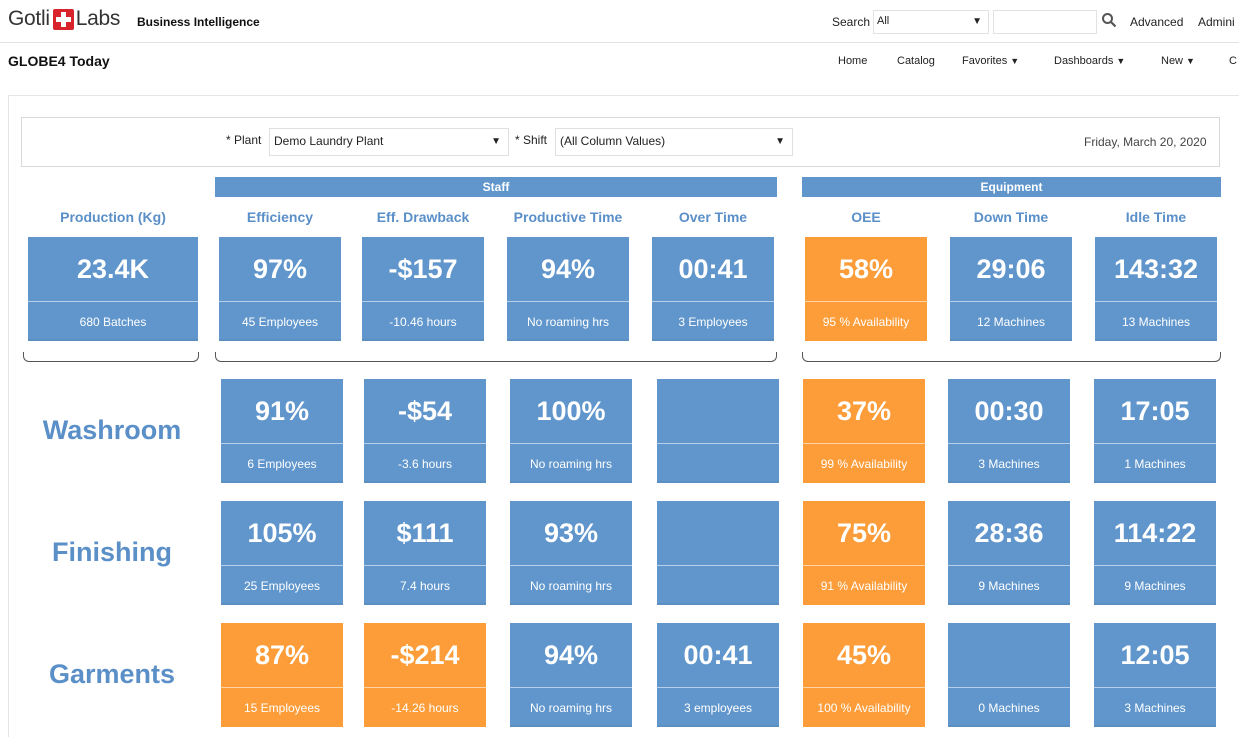 This screenshot has height=737, width=1239. Describe the element at coordinates (1145, 142) in the screenshot. I see `current-date: Friday, March 20, 2020` at that location.